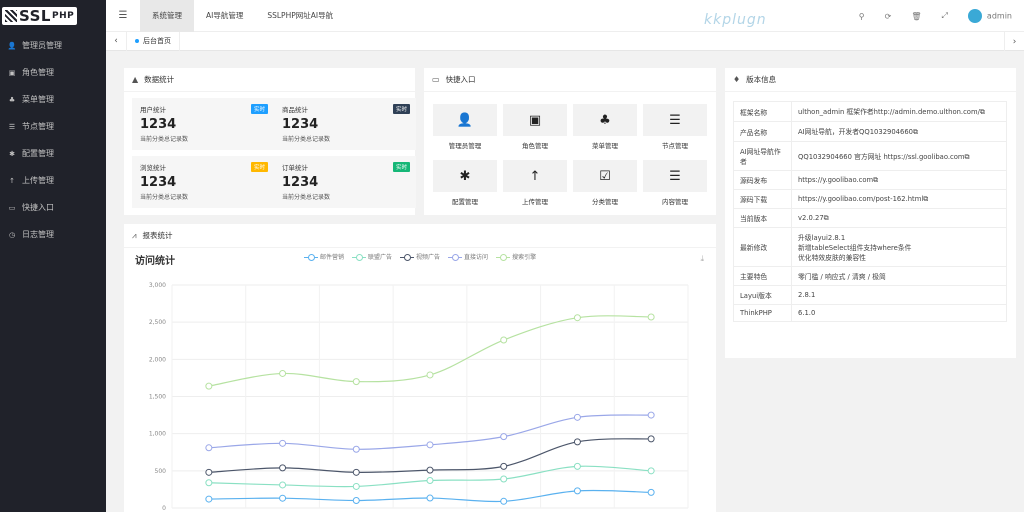 The height and width of the screenshot is (512, 1024). I want to click on version-key: 最新修改, so click(762, 247).